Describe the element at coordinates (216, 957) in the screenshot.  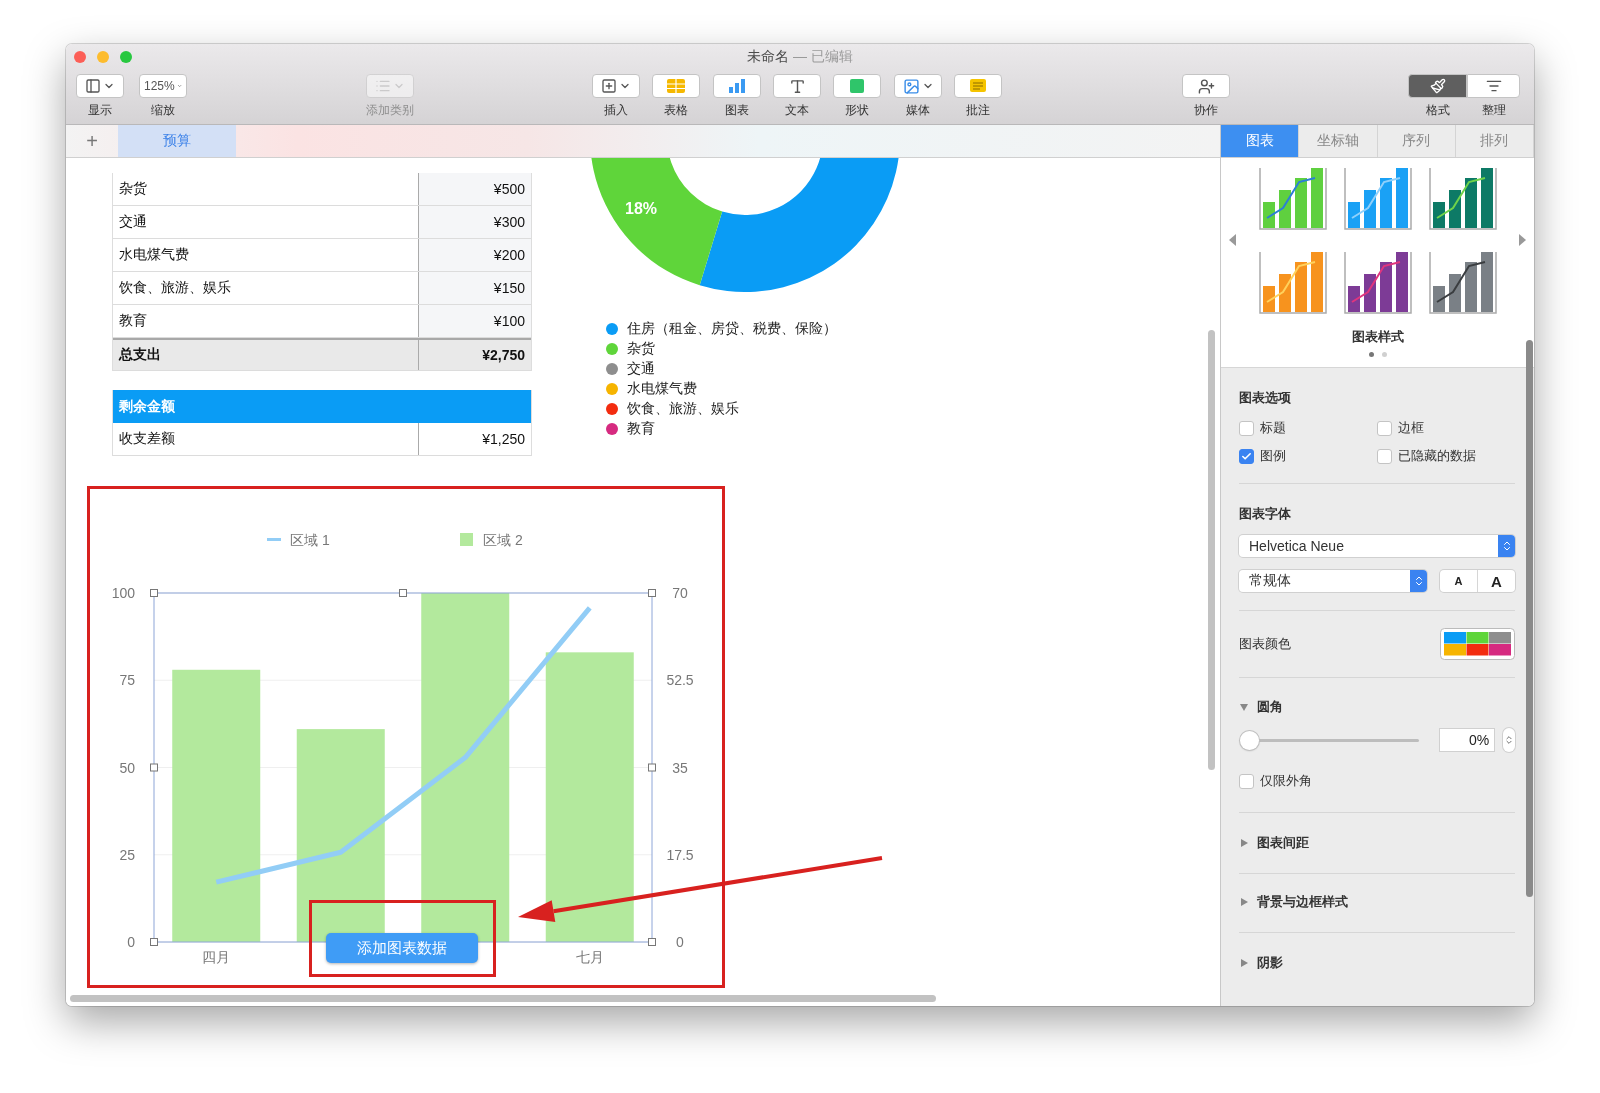
I see `axis-tick-label: 四月` at that location.